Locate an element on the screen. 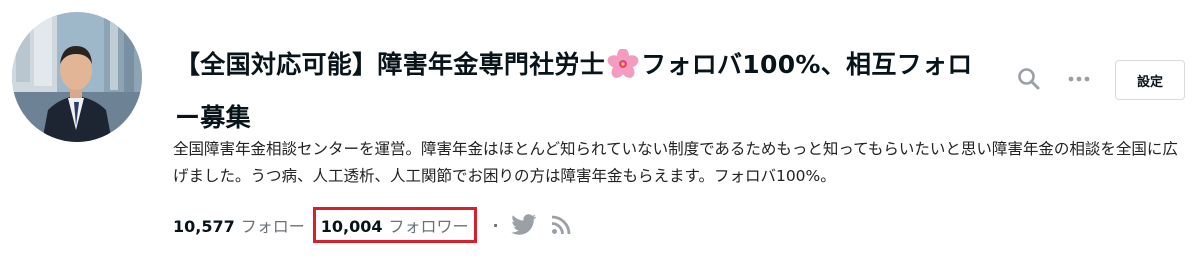  avatar is located at coordinates (77, 77).